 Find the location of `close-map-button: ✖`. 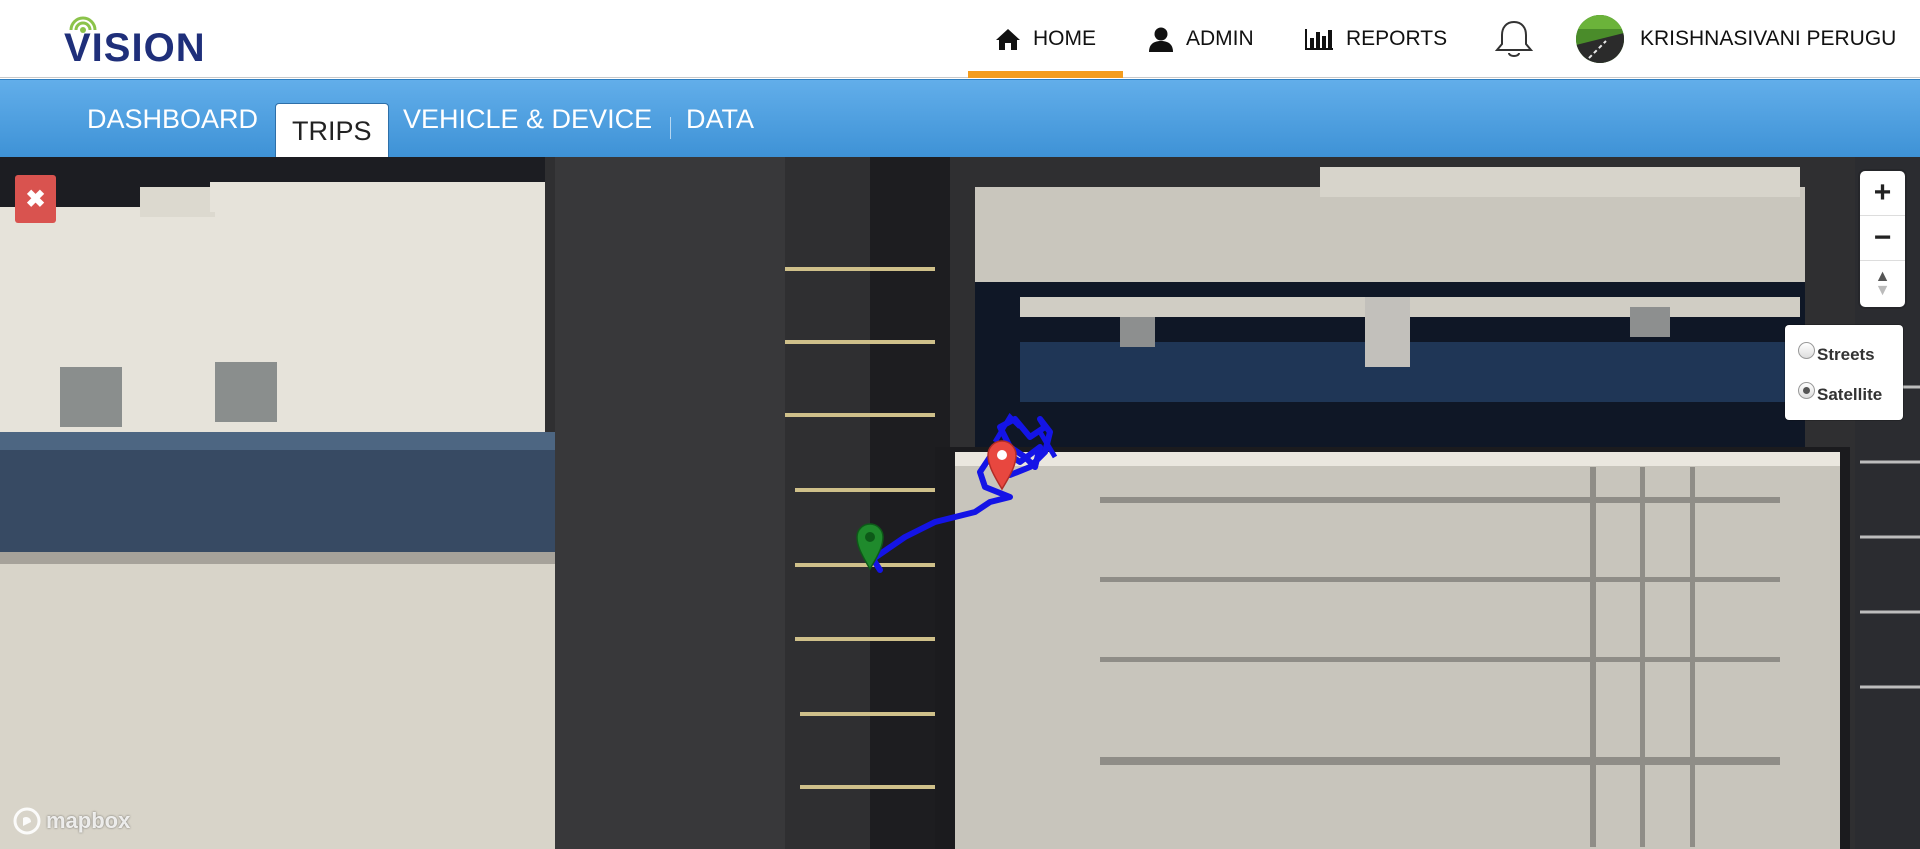

close-map-button: ✖ is located at coordinates (35, 199).